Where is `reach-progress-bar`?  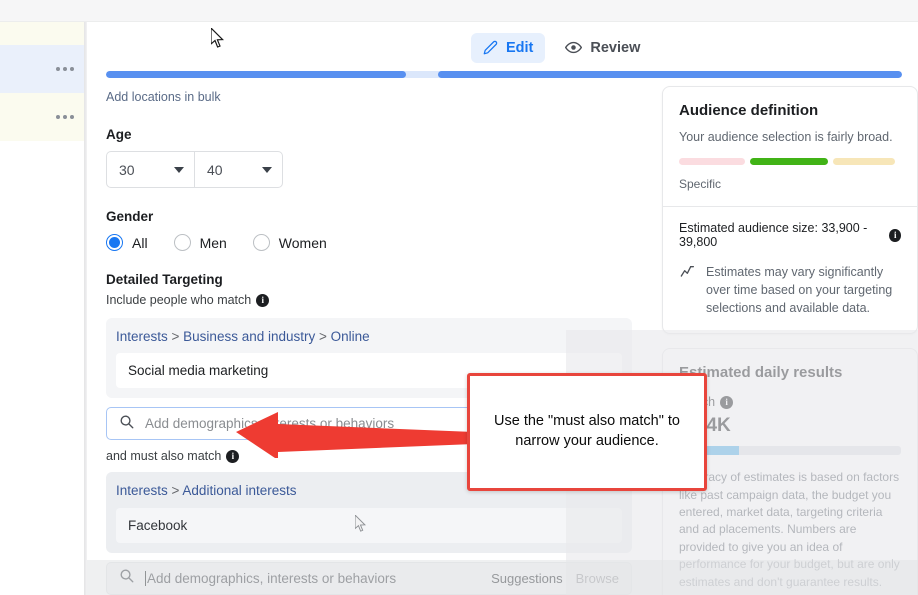
reach-progress-bar is located at coordinates (790, 451).